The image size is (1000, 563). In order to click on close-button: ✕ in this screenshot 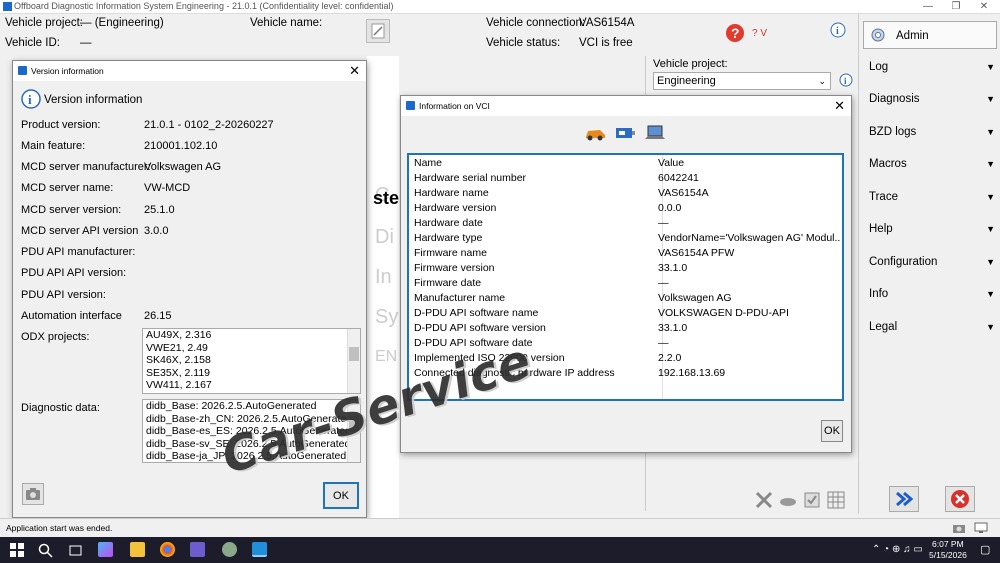, I will do `click(984, 7)`.